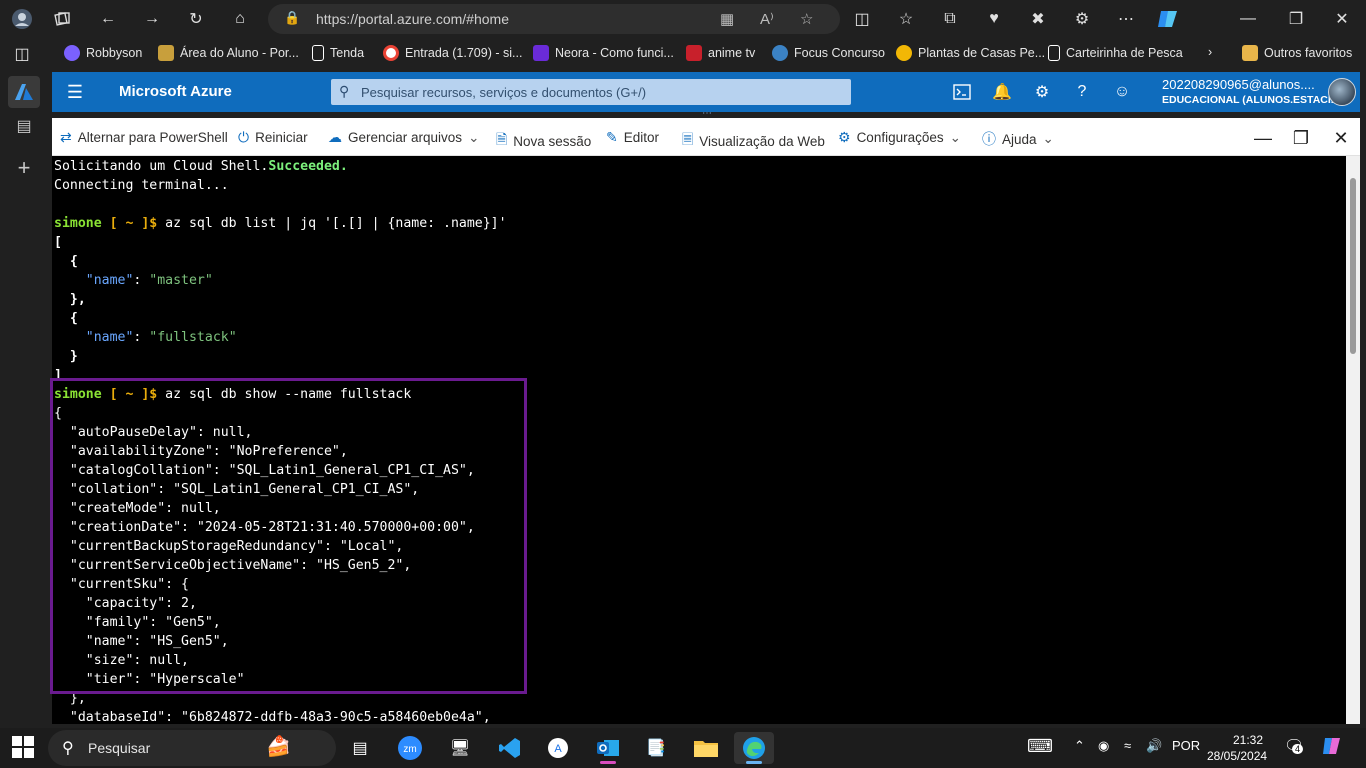 The height and width of the screenshot is (768, 1366). Describe the element at coordinates (1294, 746) in the screenshot. I see `notification-center-icon: 🗨4` at that location.